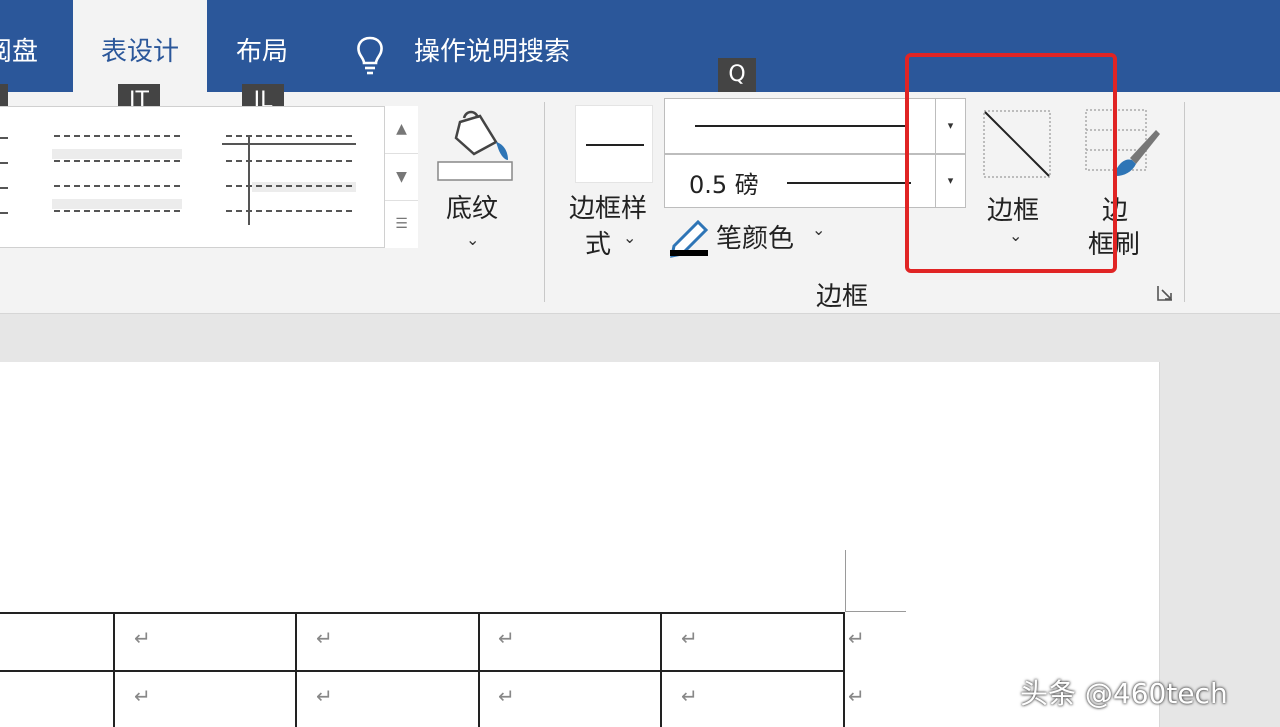  Describe the element at coordinates (755, 239) in the screenshot. I see `pen-color-label: 笔颜色` at that location.